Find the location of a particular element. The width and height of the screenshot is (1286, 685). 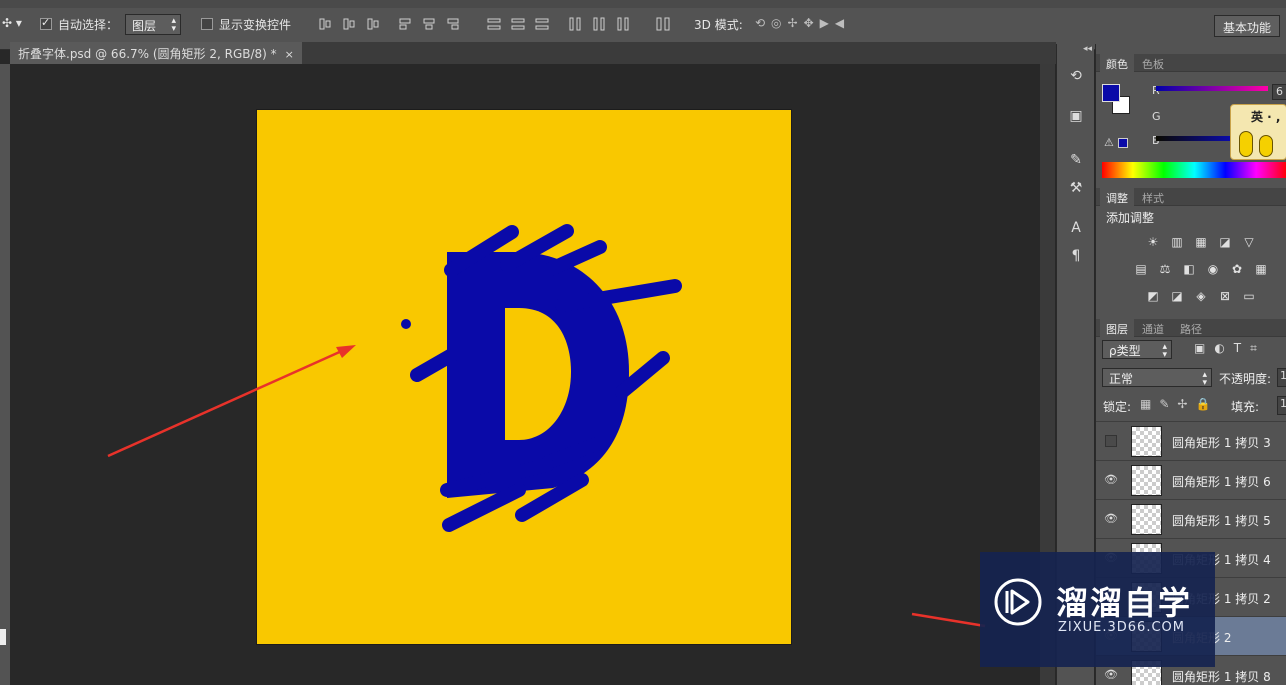

character-icon: A is located at coordinates (1076, 228).